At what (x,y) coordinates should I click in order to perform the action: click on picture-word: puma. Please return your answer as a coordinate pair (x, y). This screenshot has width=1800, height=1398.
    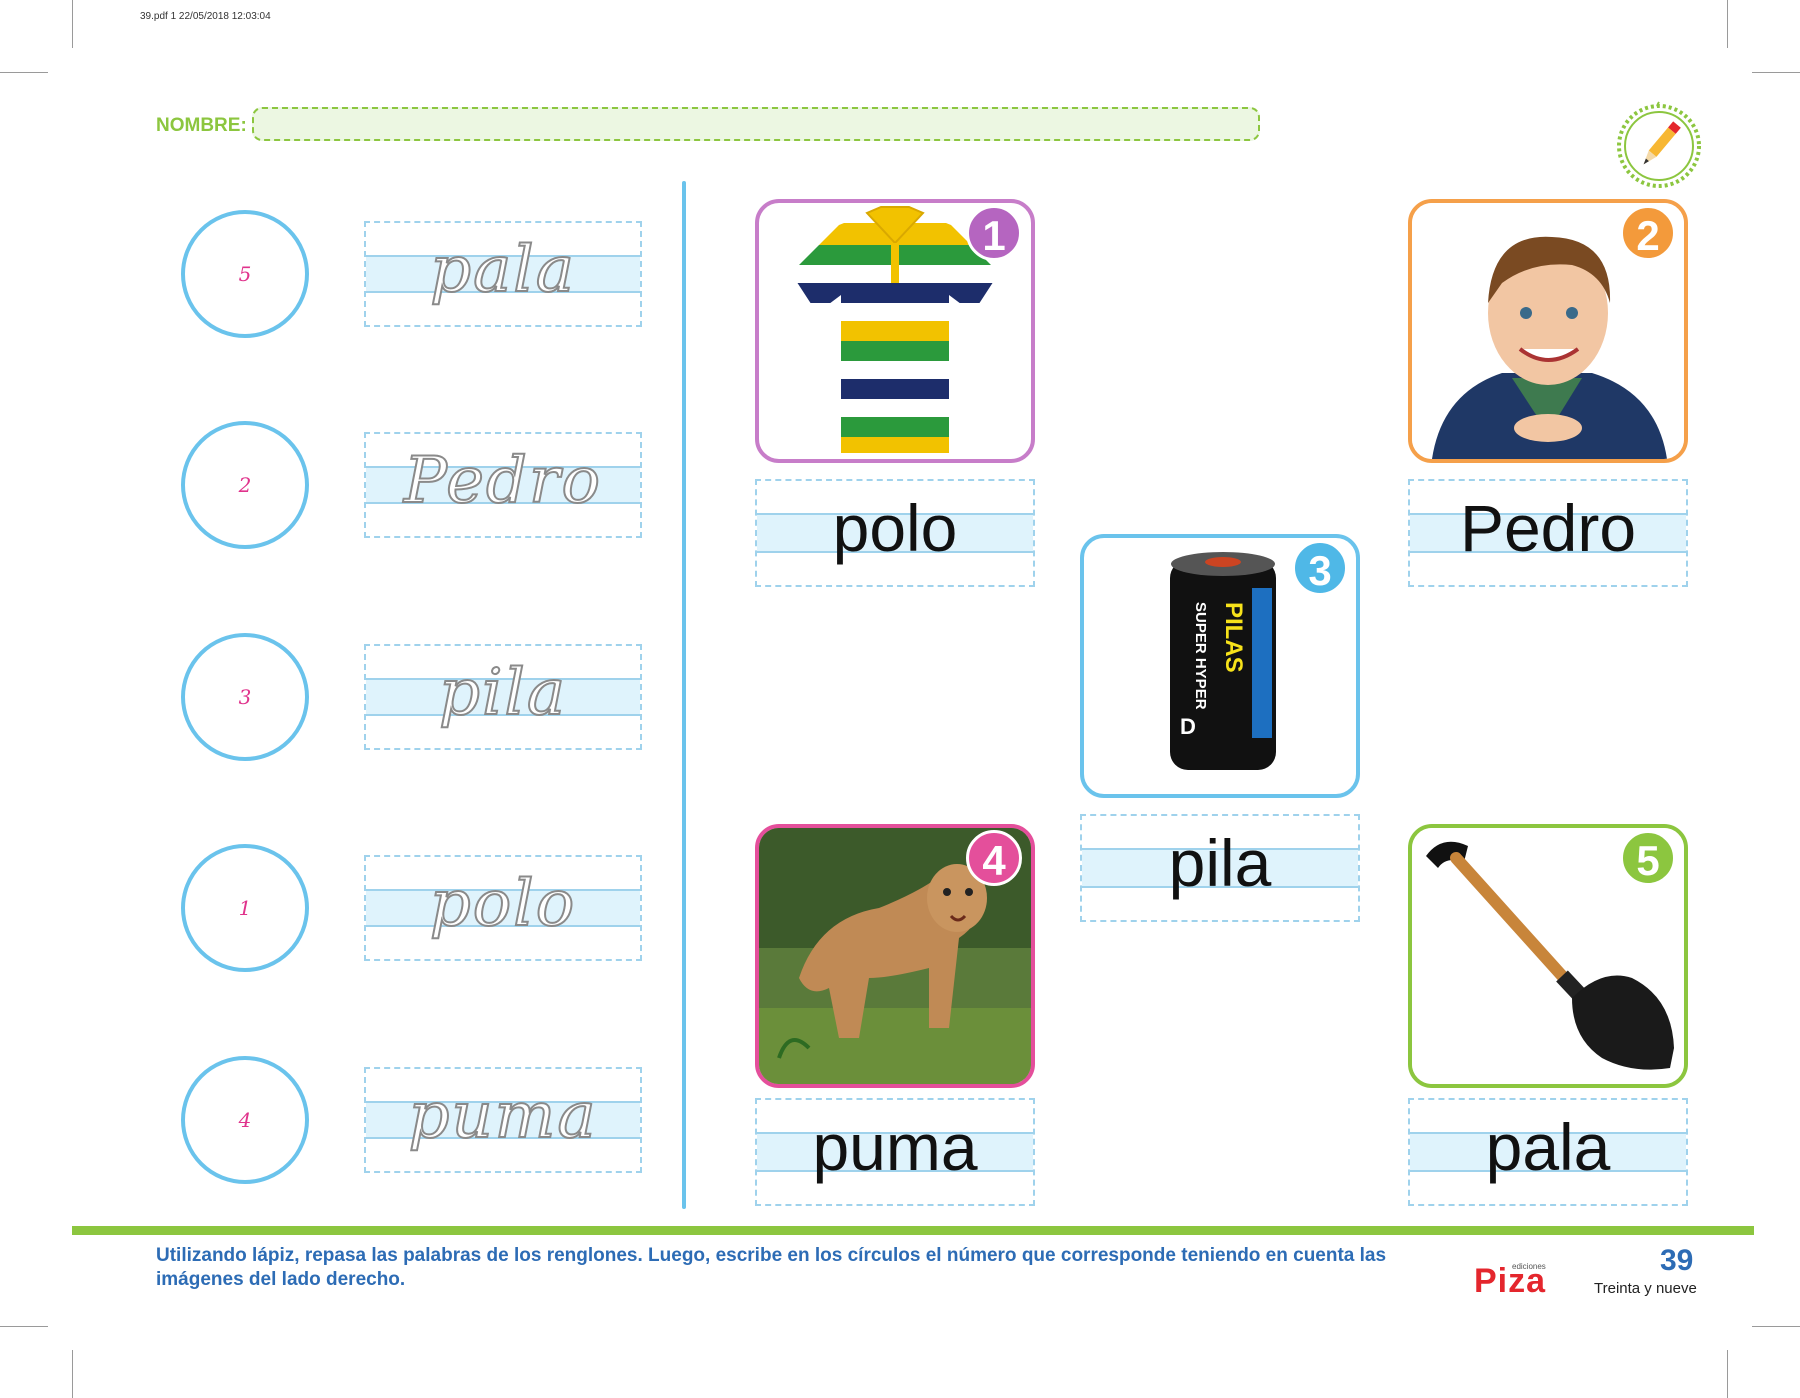
    Looking at the image, I should click on (895, 1147).